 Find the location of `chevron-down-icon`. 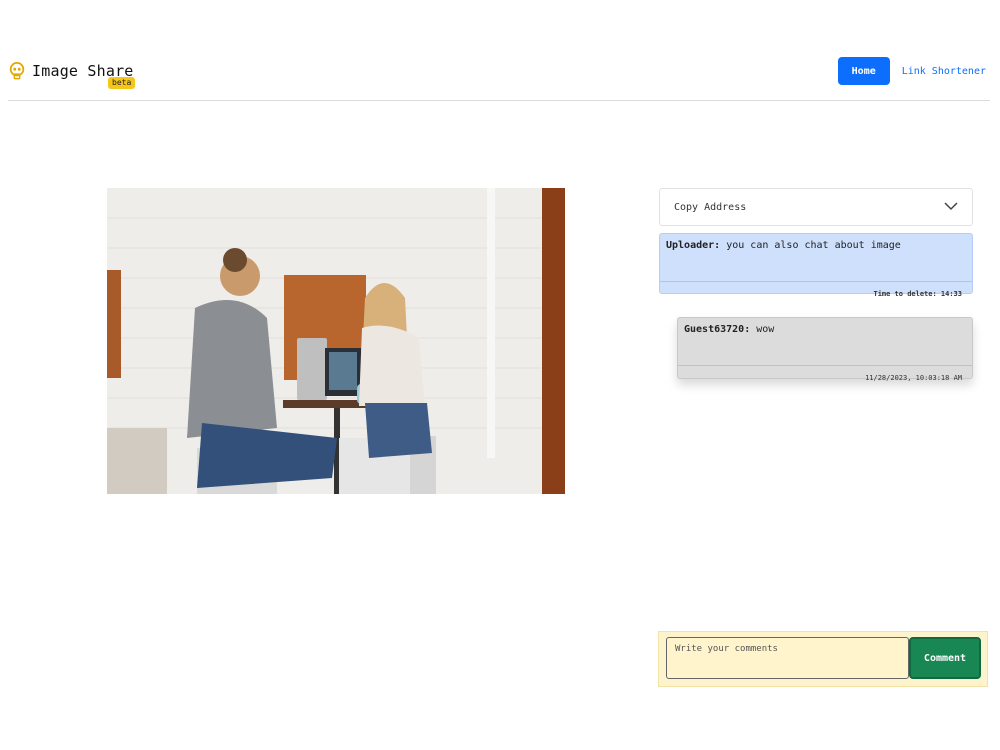

chevron-down-icon is located at coordinates (951, 206).